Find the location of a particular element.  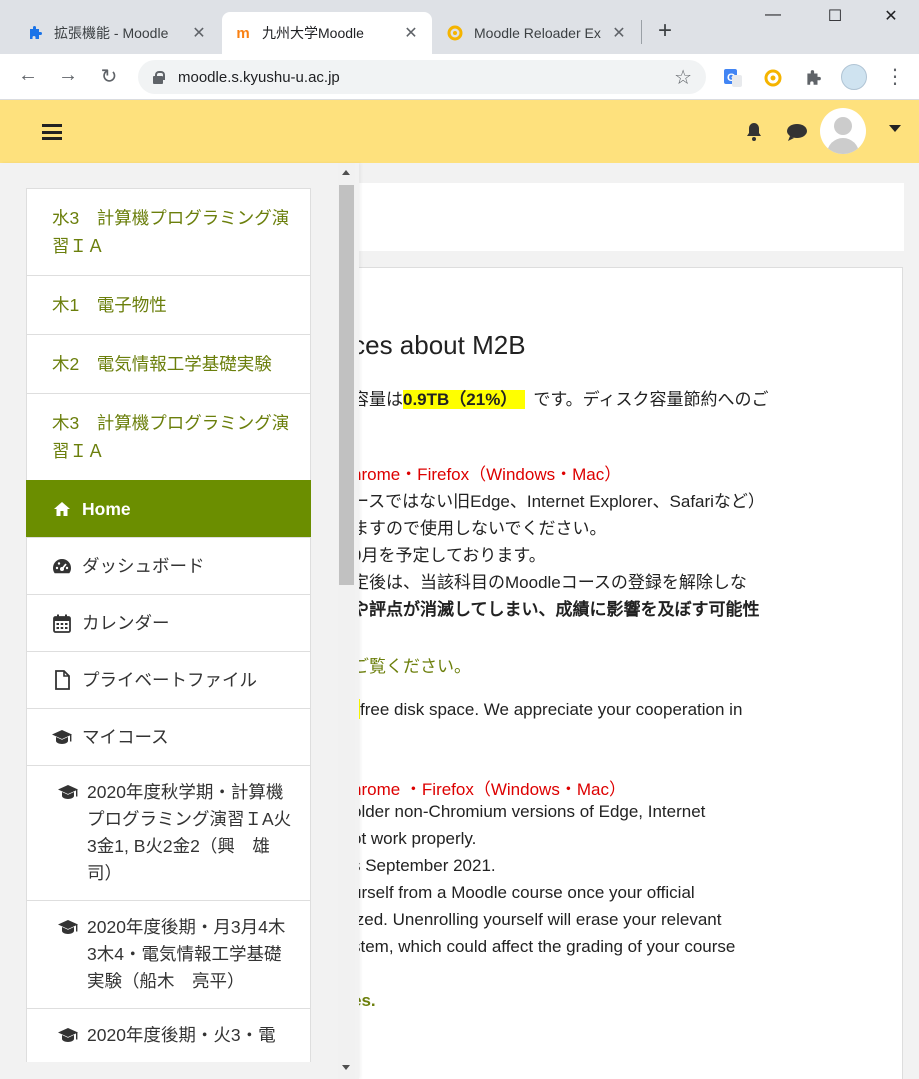

nav-my-course-item: 2020年度後期・火3・電 is located at coordinates (168, 1035).